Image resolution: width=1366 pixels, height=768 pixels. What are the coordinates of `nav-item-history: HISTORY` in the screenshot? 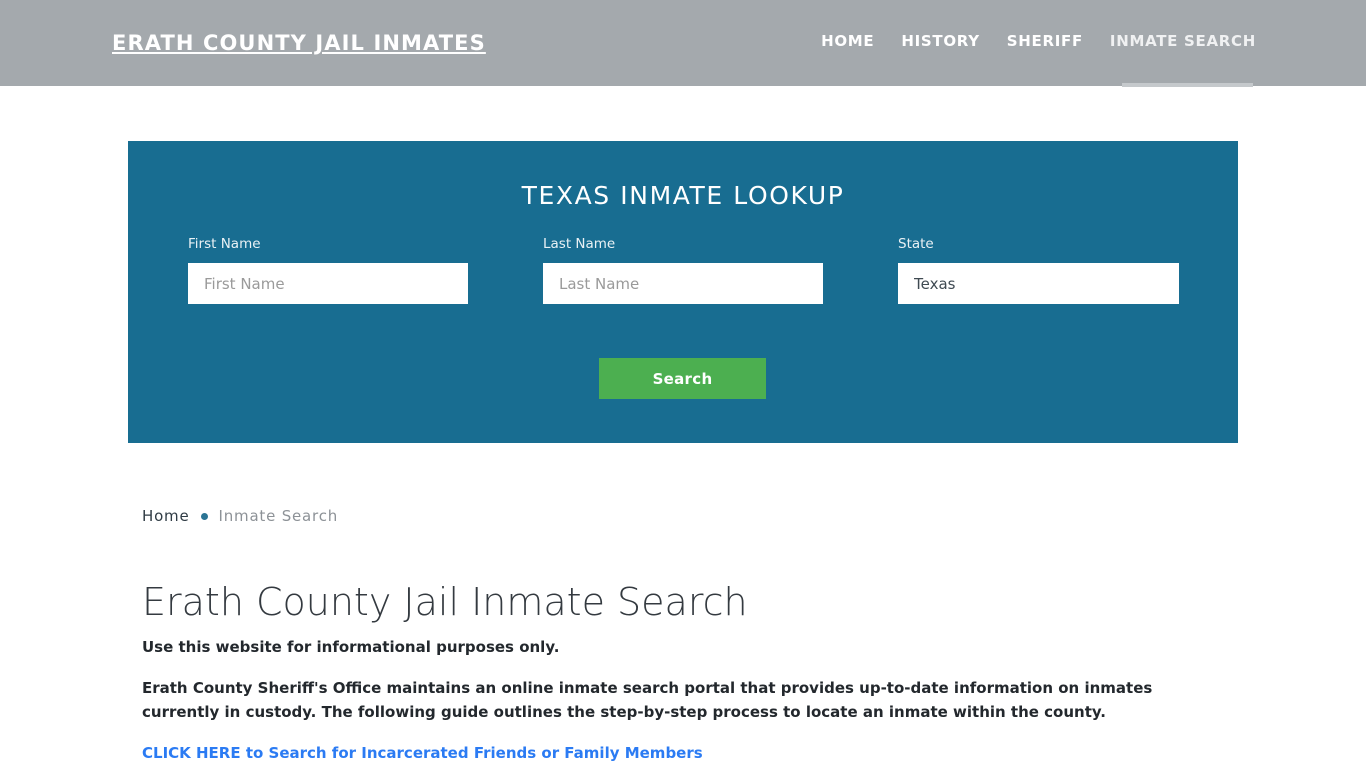 It's located at (940, 41).